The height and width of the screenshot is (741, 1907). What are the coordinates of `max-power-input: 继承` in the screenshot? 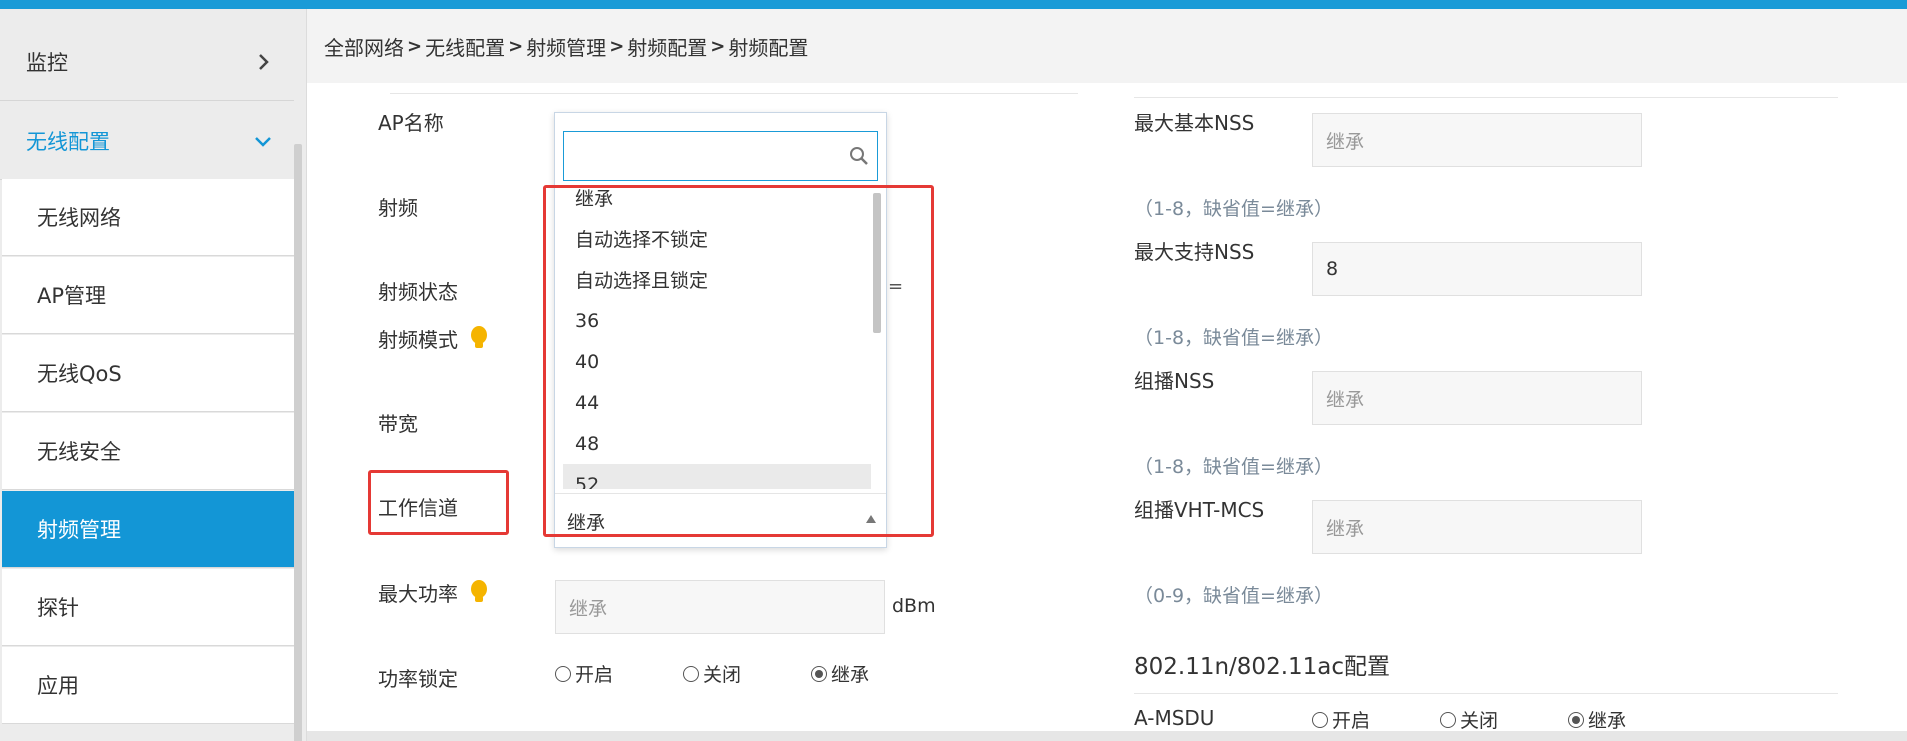 It's located at (720, 607).